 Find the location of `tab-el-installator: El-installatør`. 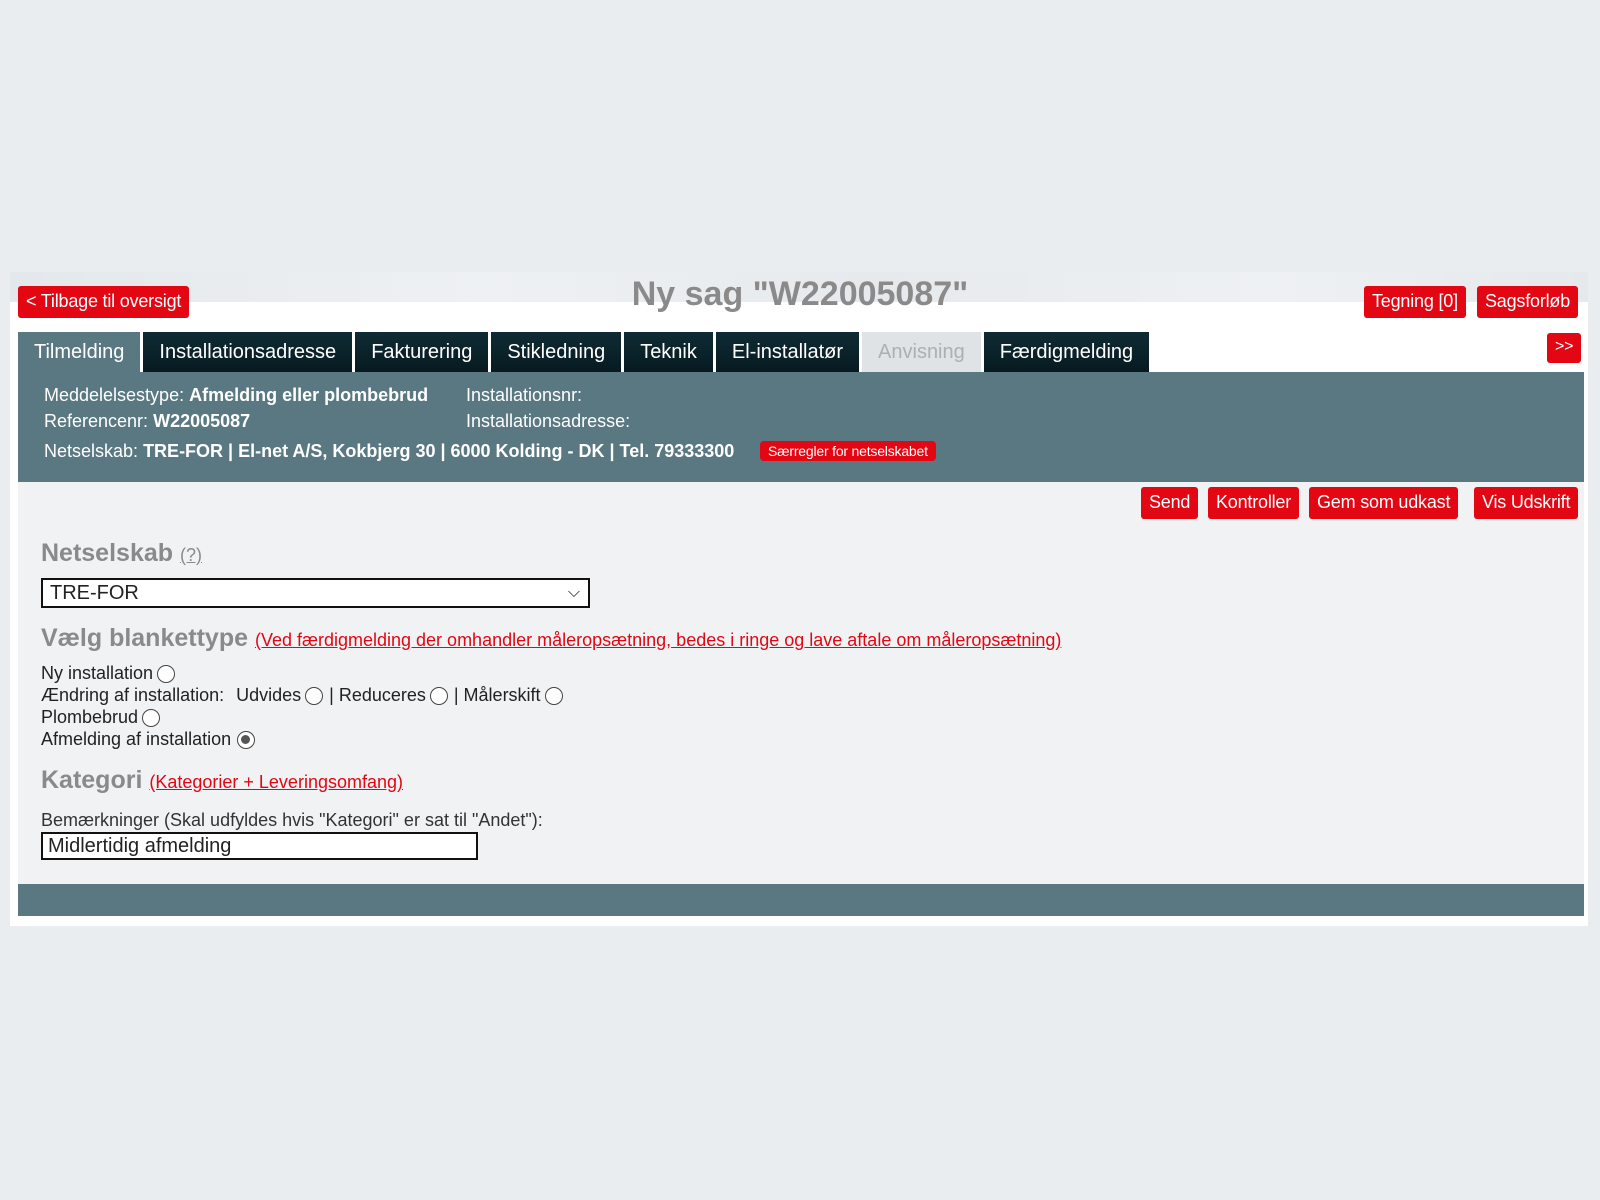

tab-el-installator: El-installatør is located at coordinates (787, 352).